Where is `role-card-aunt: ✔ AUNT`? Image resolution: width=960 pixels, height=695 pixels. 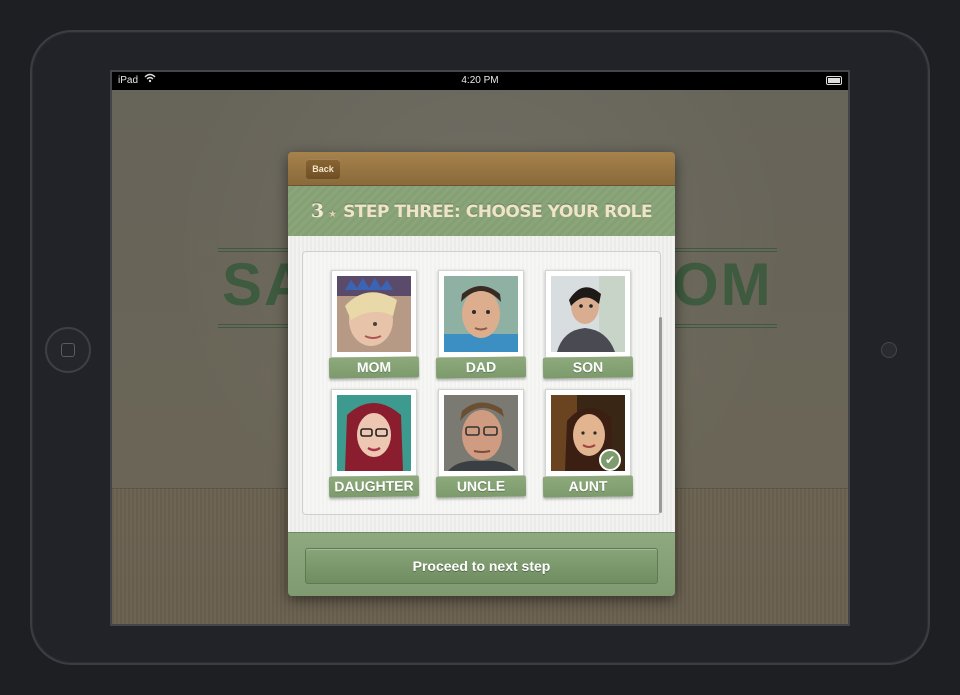 role-card-aunt: ✔ AUNT is located at coordinates (588, 444).